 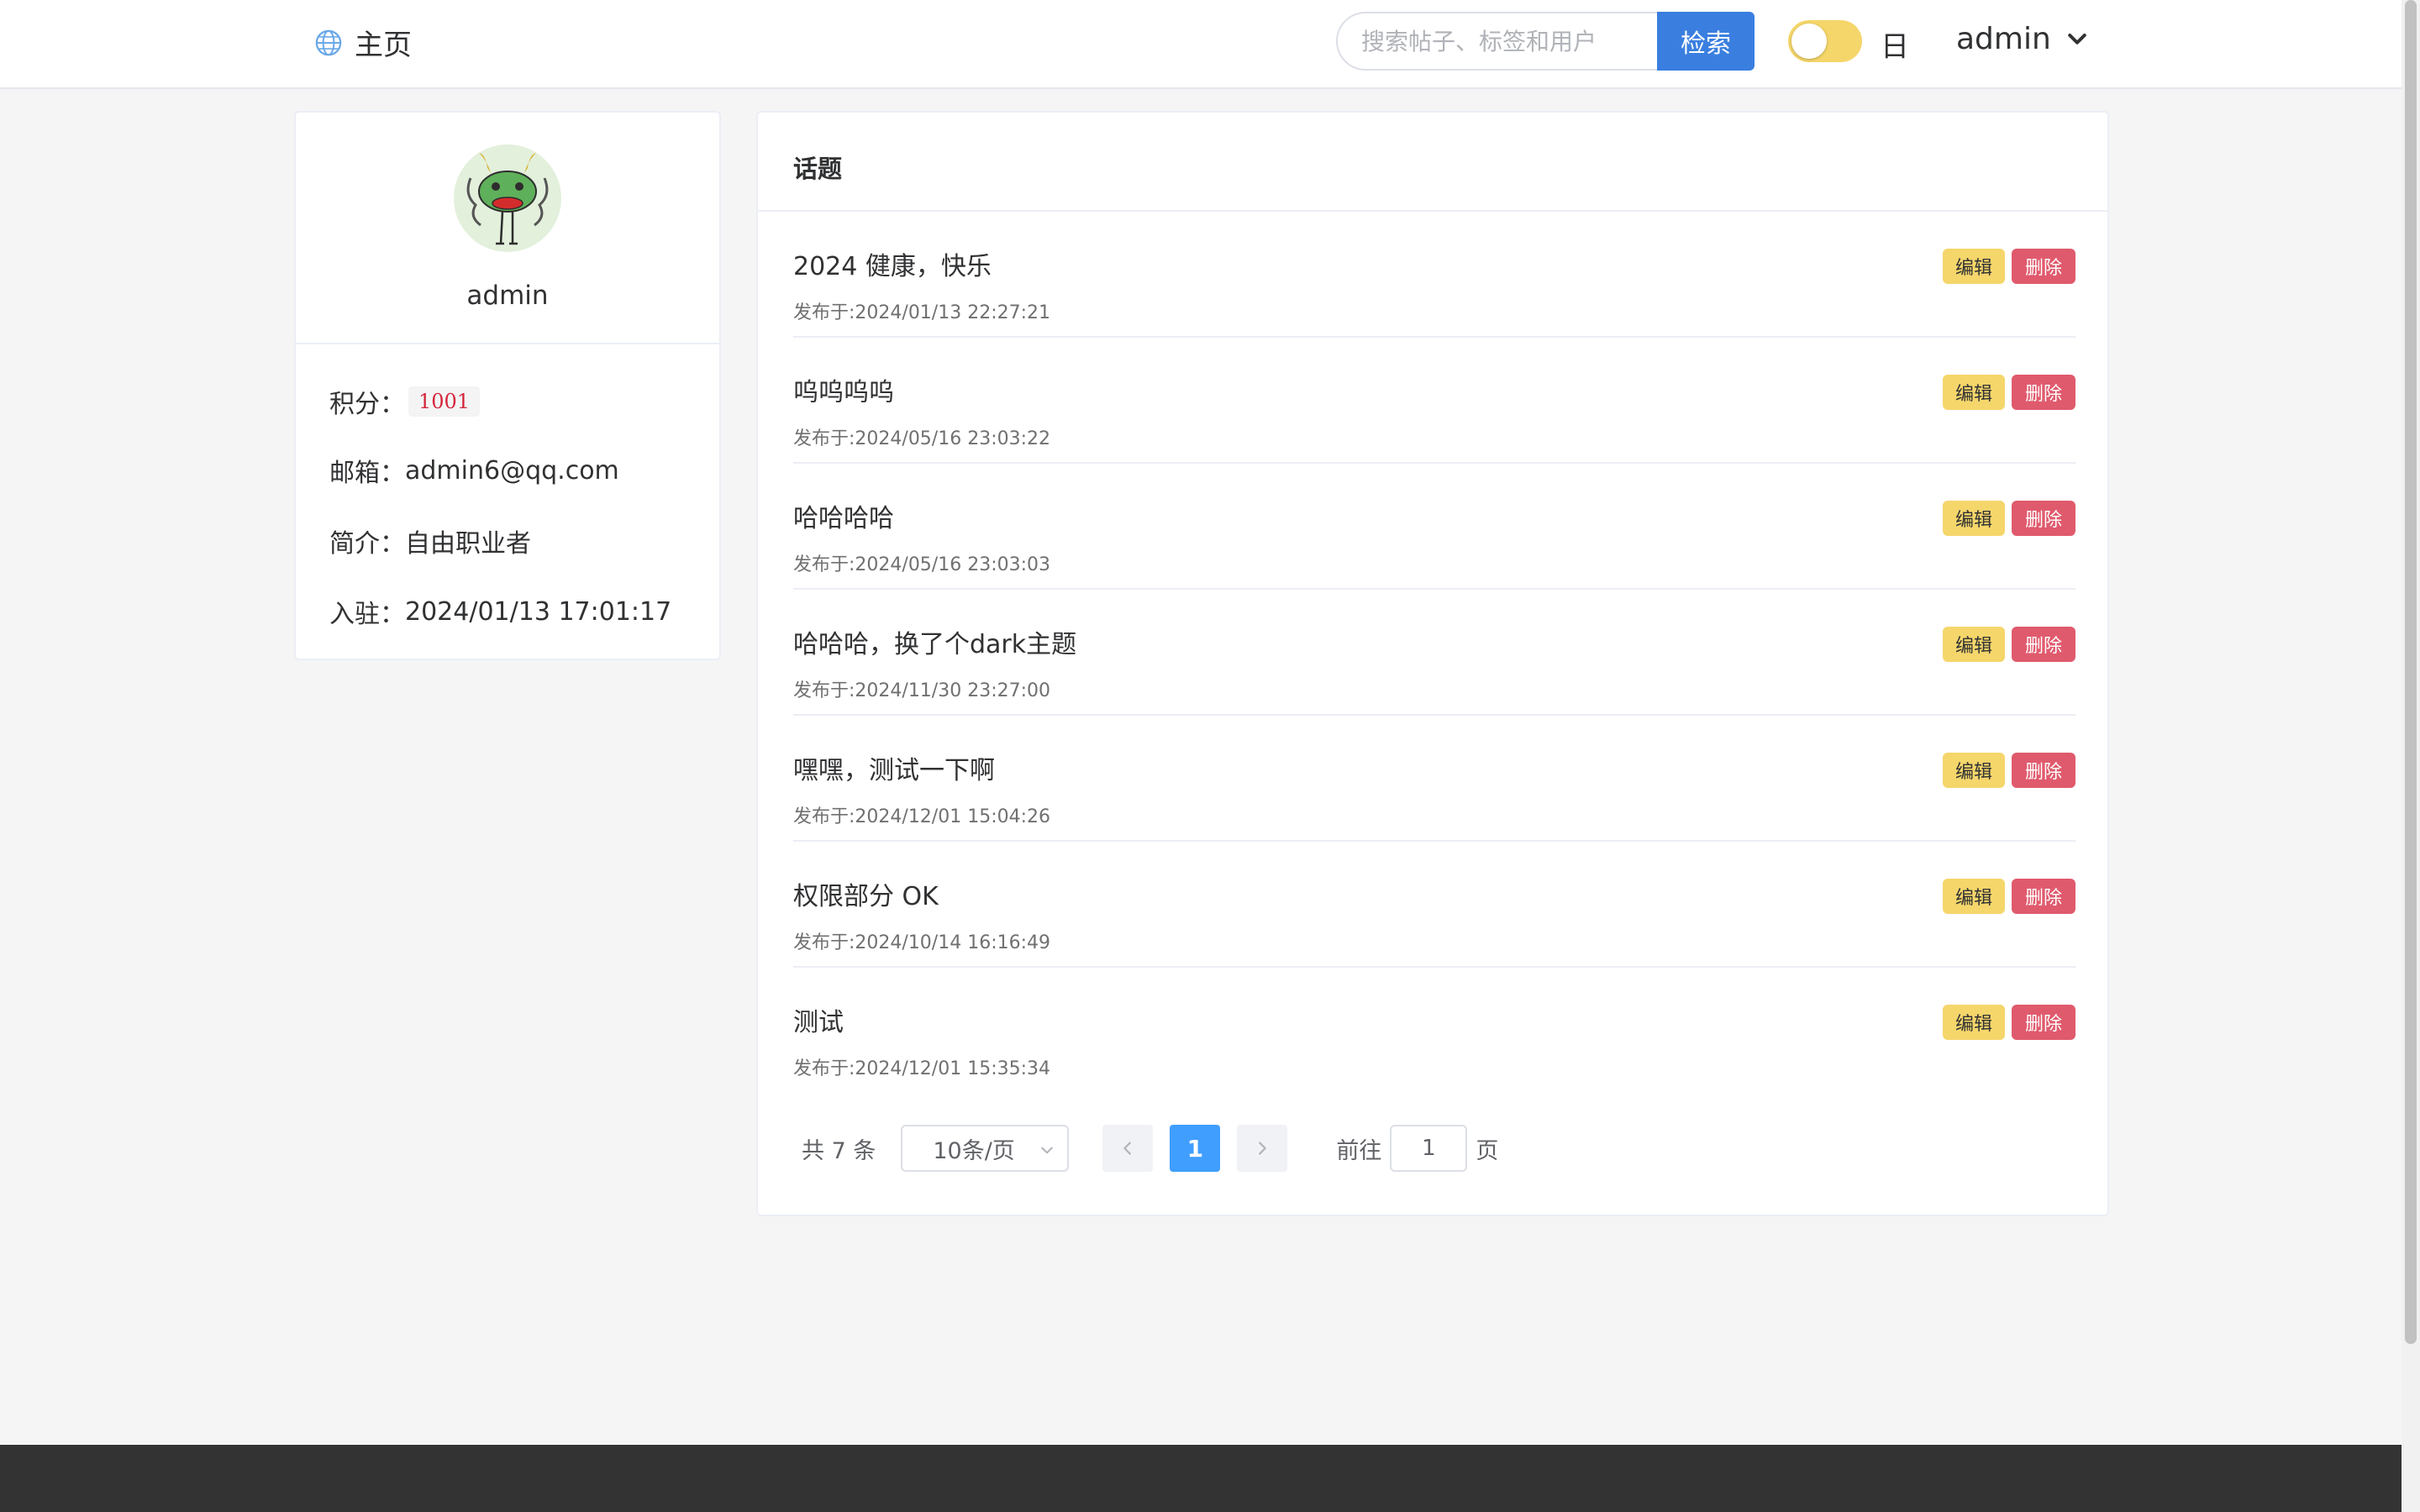 I want to click on avatar-image, so click(x=508, y=198).